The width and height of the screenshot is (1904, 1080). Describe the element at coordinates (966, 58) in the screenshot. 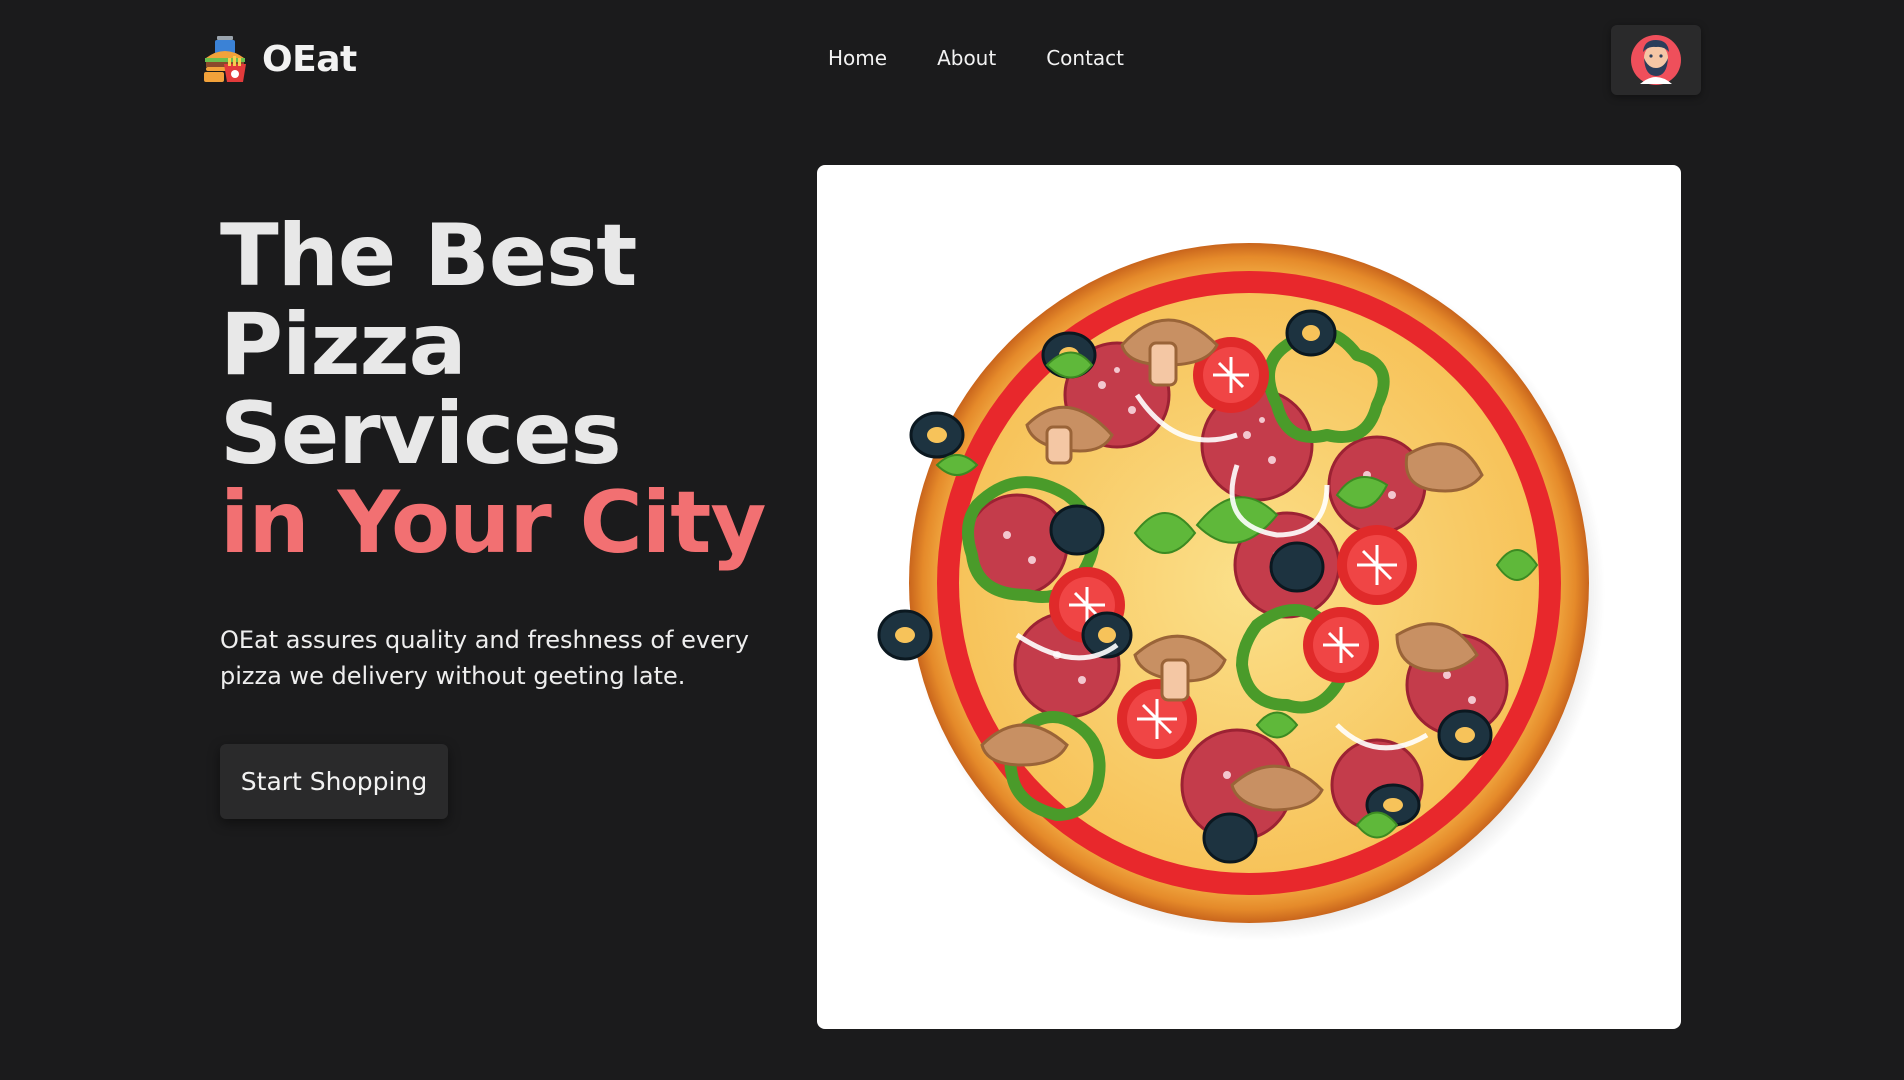

I see `nav-link-about: About` at that location.